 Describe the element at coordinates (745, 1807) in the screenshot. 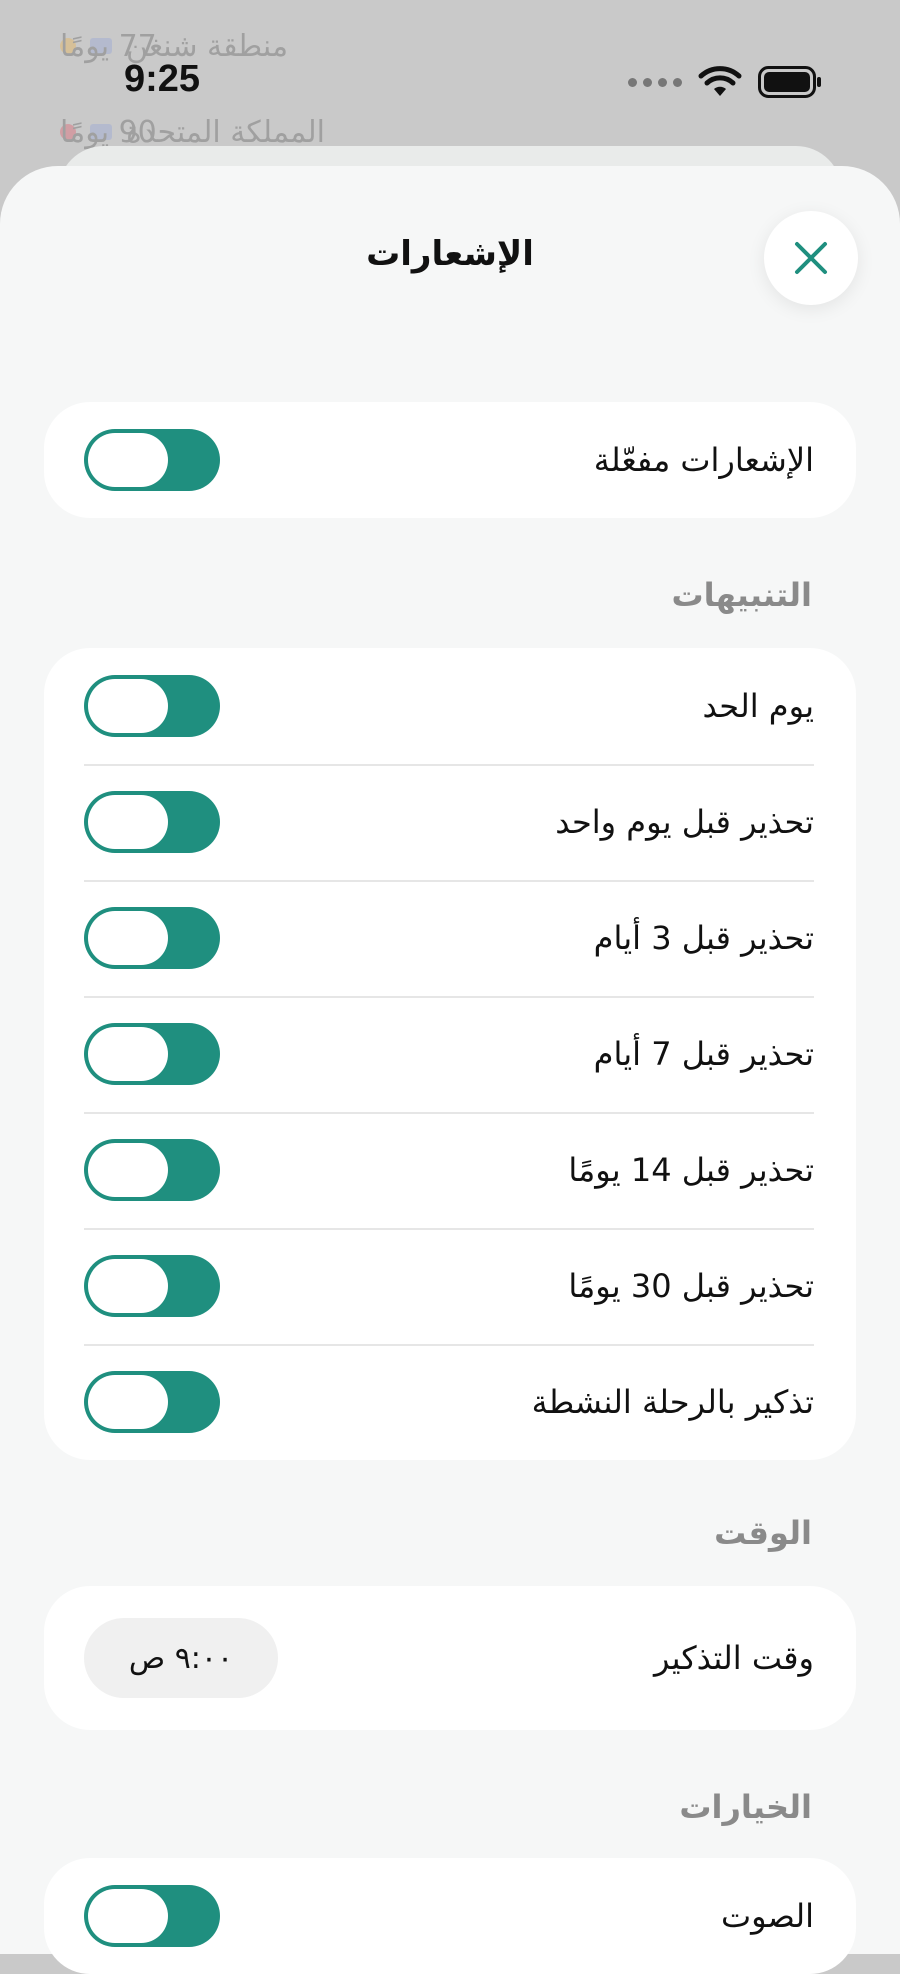

I see `options-section-header: الخيارات` at that location.